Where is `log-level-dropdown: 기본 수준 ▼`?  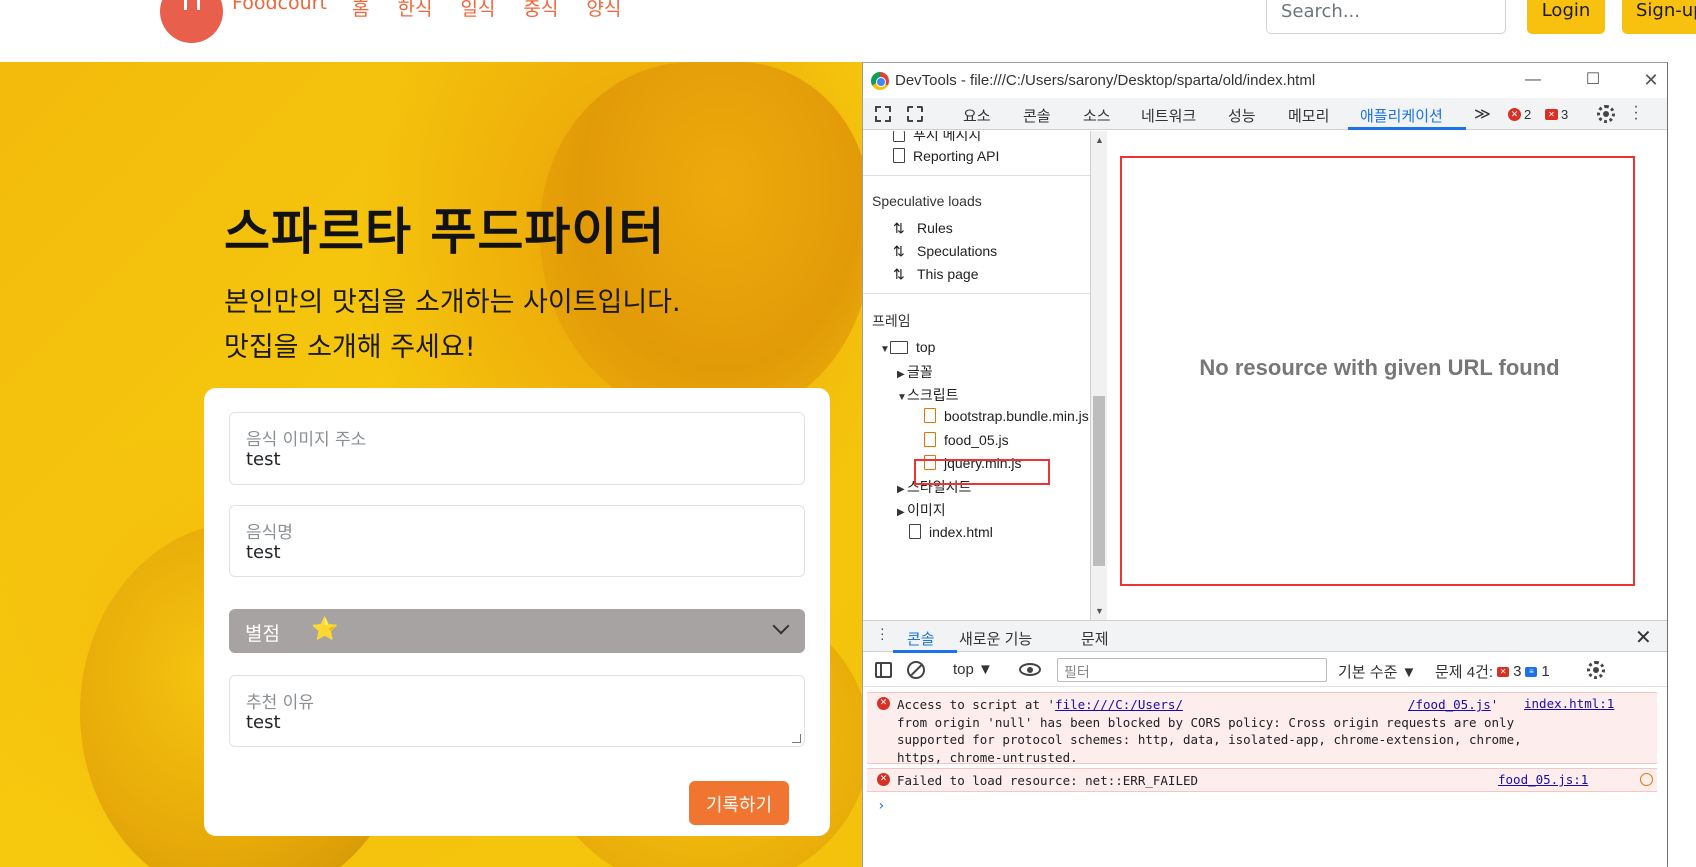 log-level-dropdown: 기본 수준 ▼ is located at coordinates (1377, 671).